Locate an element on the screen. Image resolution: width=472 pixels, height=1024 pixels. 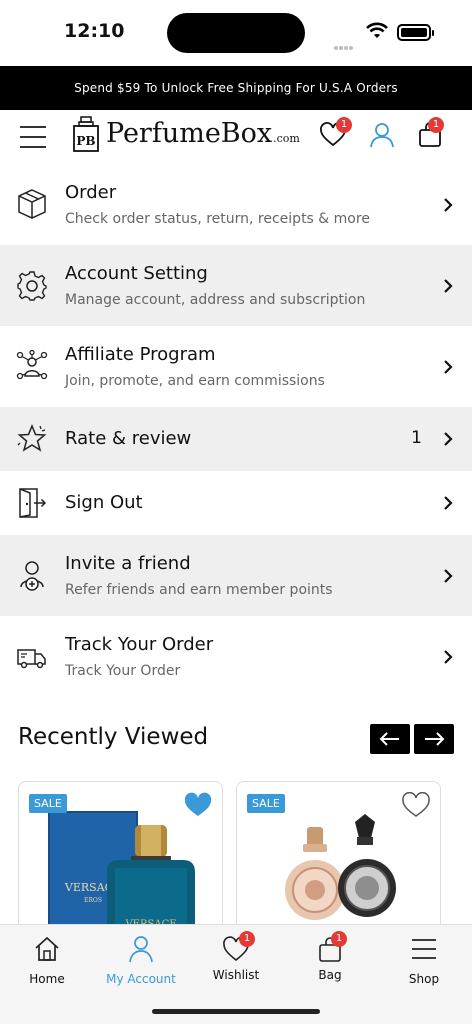
nav-wishlist-badge: 1 is located at coordinates (247, 939).